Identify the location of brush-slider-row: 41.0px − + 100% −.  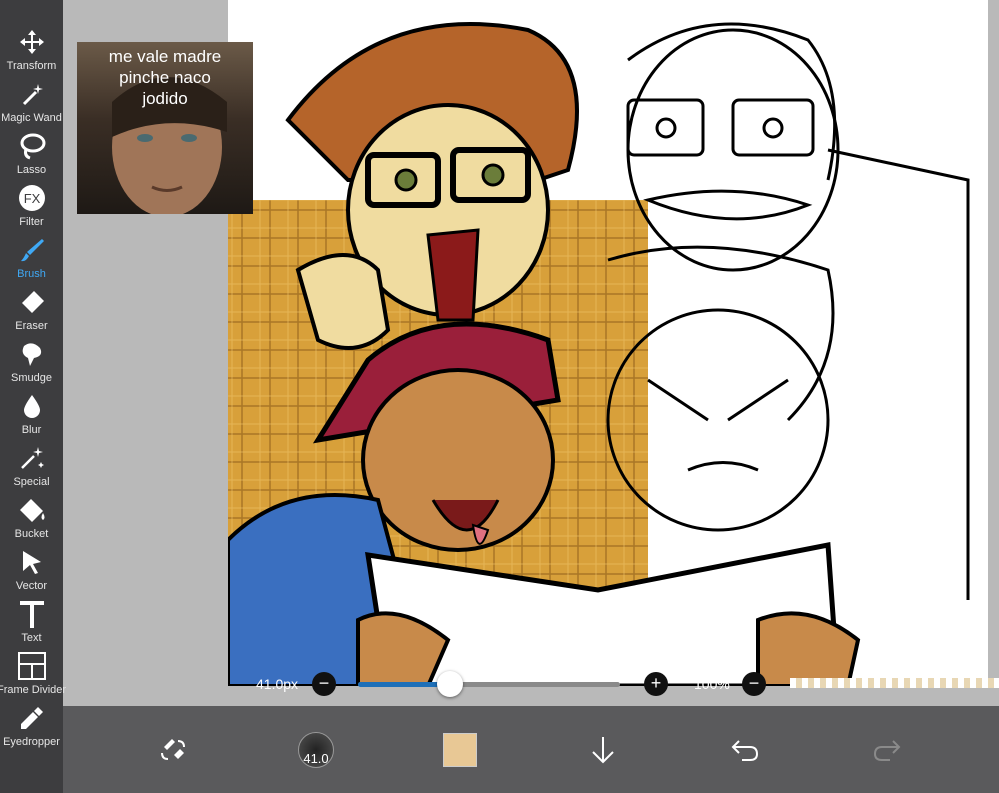
(613, 685).